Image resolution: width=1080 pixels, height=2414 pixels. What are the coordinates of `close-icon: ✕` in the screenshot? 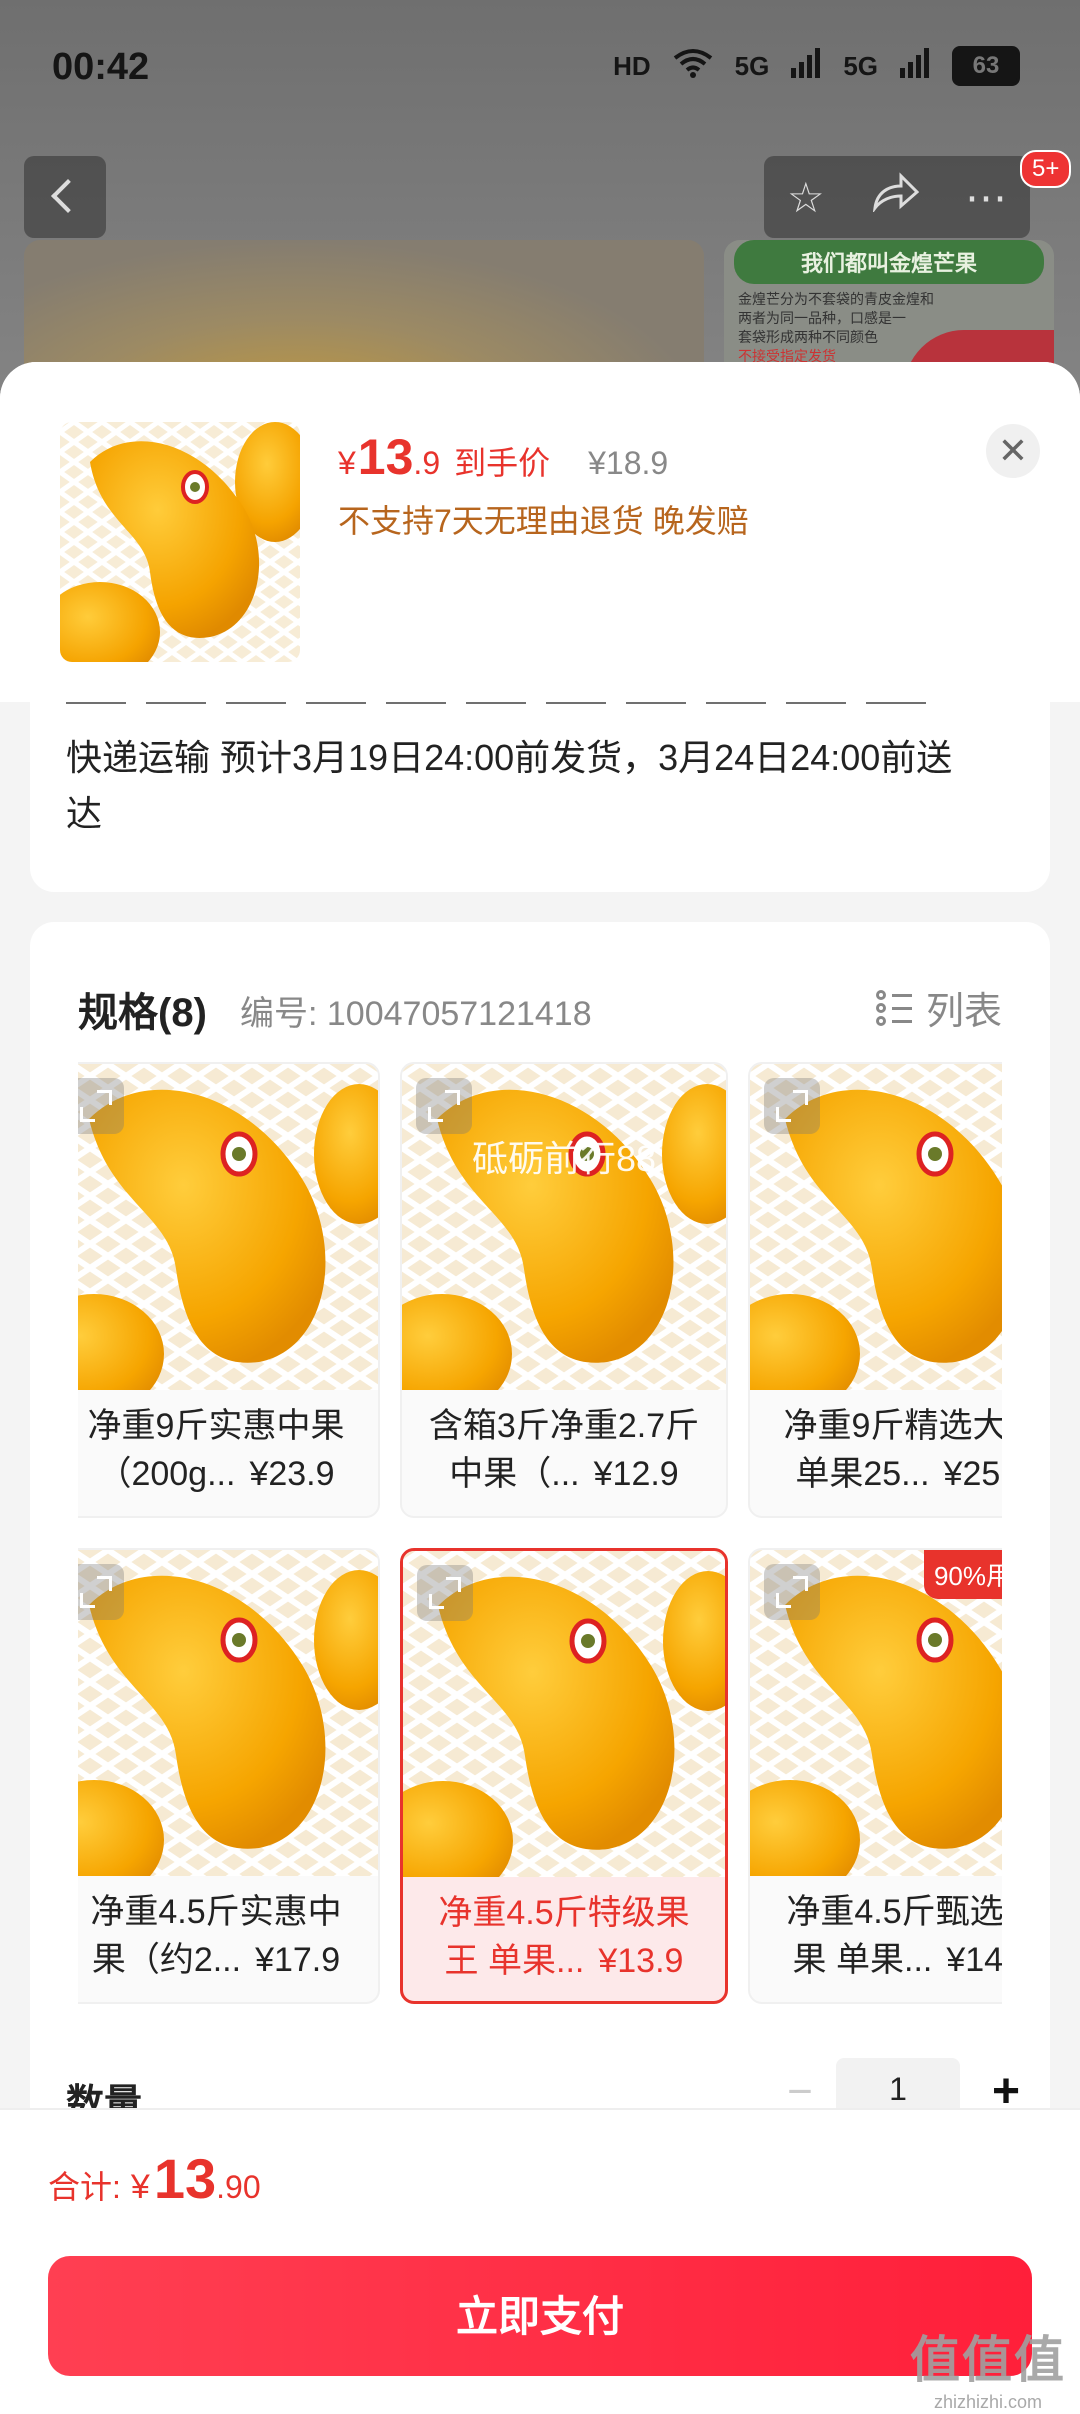 It's located at (1013, 450).